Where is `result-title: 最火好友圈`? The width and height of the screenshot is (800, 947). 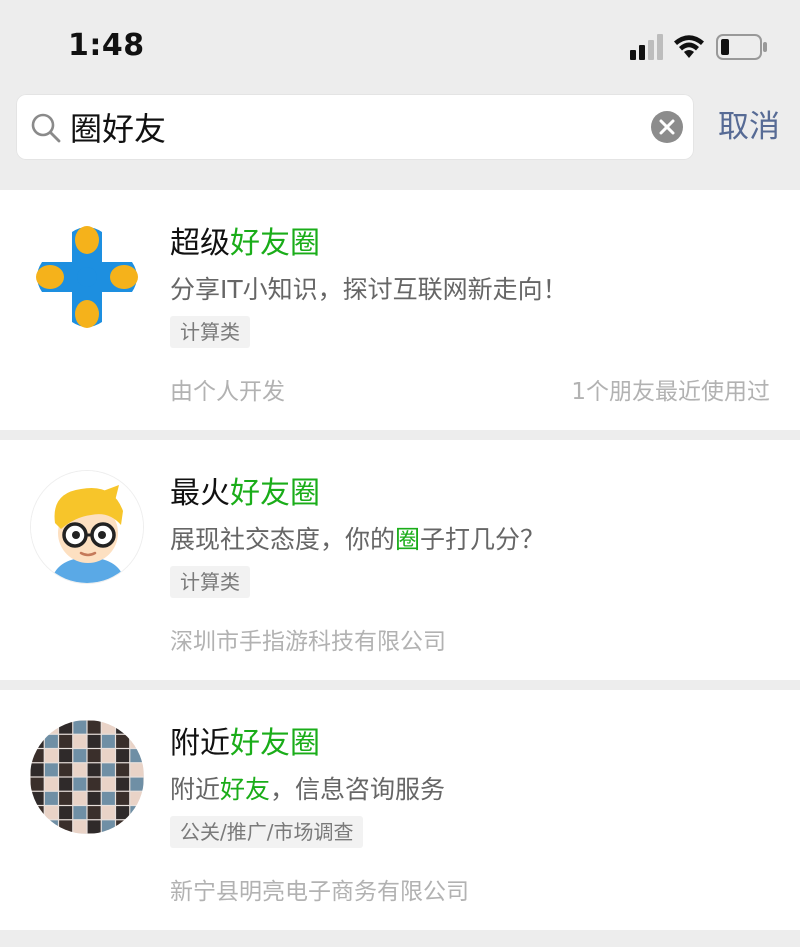 result-title: 最火好友圈 is located at coordinates (245, 493).